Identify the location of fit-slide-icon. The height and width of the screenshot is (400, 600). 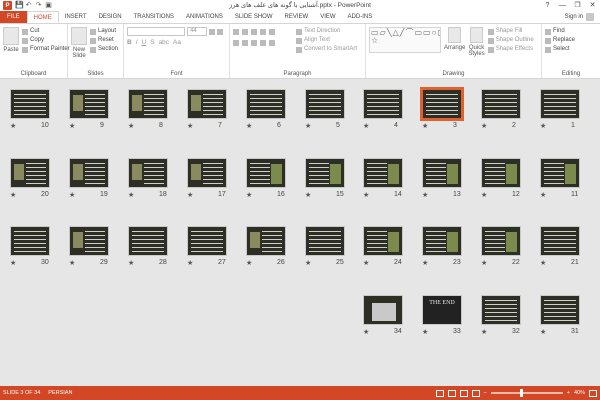
(593, 393).